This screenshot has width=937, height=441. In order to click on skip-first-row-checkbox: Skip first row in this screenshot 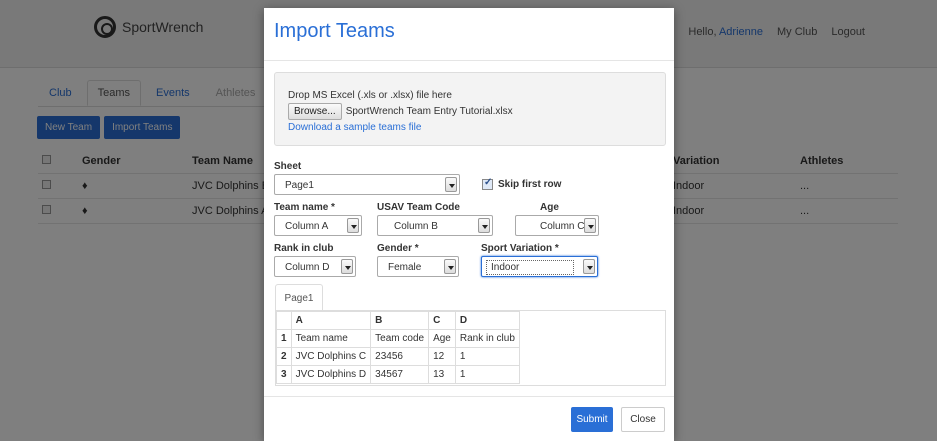, I will do `click(522, 183)`.